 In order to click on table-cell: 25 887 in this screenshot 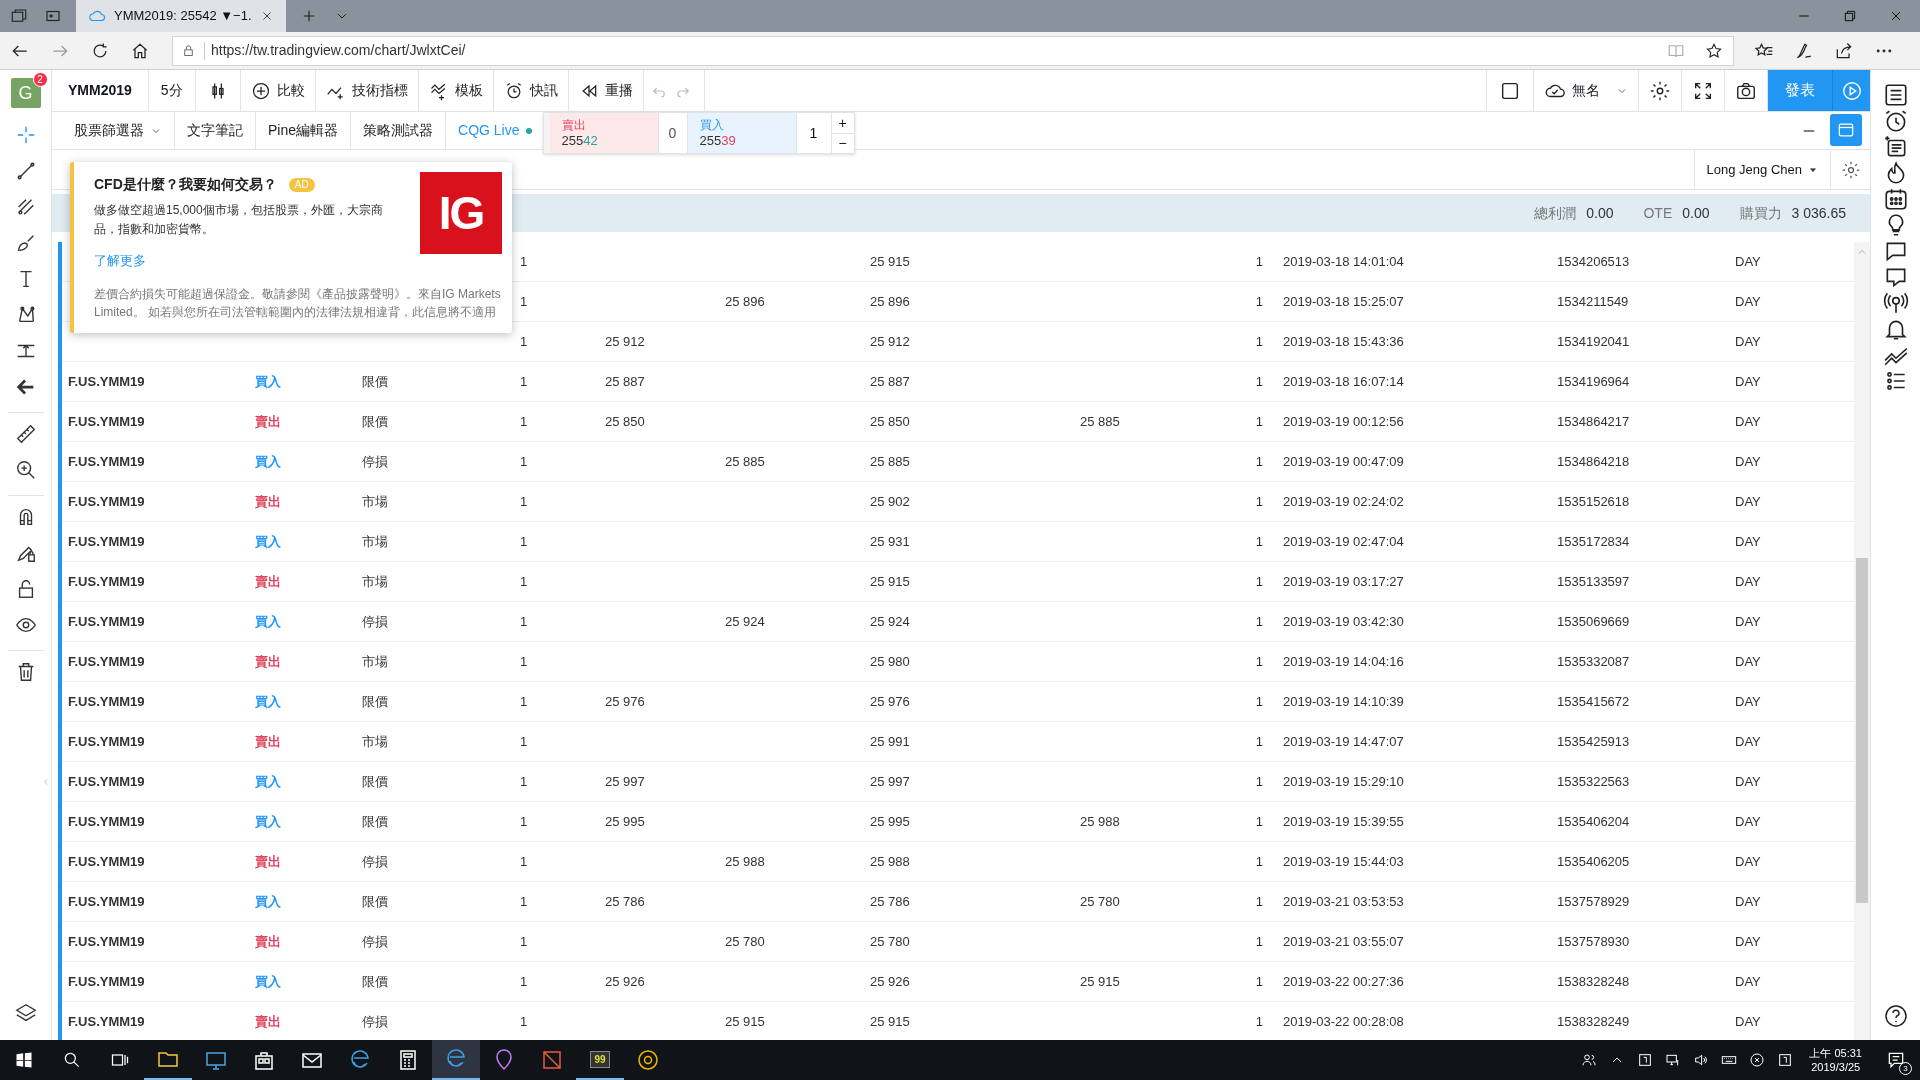, I will do `click(625, 381)`.